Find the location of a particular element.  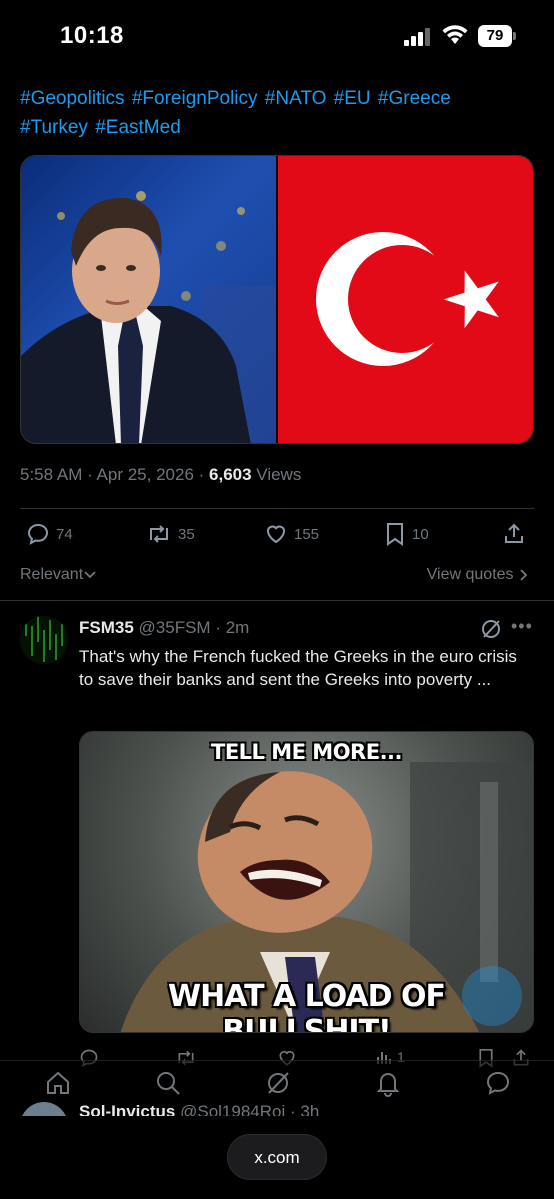

cellular-signal-icon is located at coordinates (417, 37).